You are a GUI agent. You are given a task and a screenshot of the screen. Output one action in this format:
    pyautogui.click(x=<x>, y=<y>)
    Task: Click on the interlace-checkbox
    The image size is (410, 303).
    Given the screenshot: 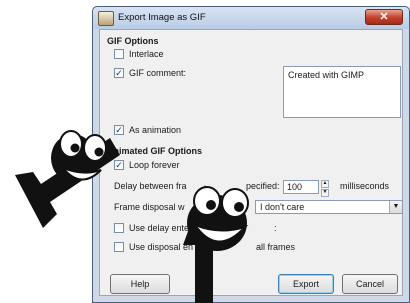 What is the action you would take?
    pyautogui.click(x=119, y=54)
    